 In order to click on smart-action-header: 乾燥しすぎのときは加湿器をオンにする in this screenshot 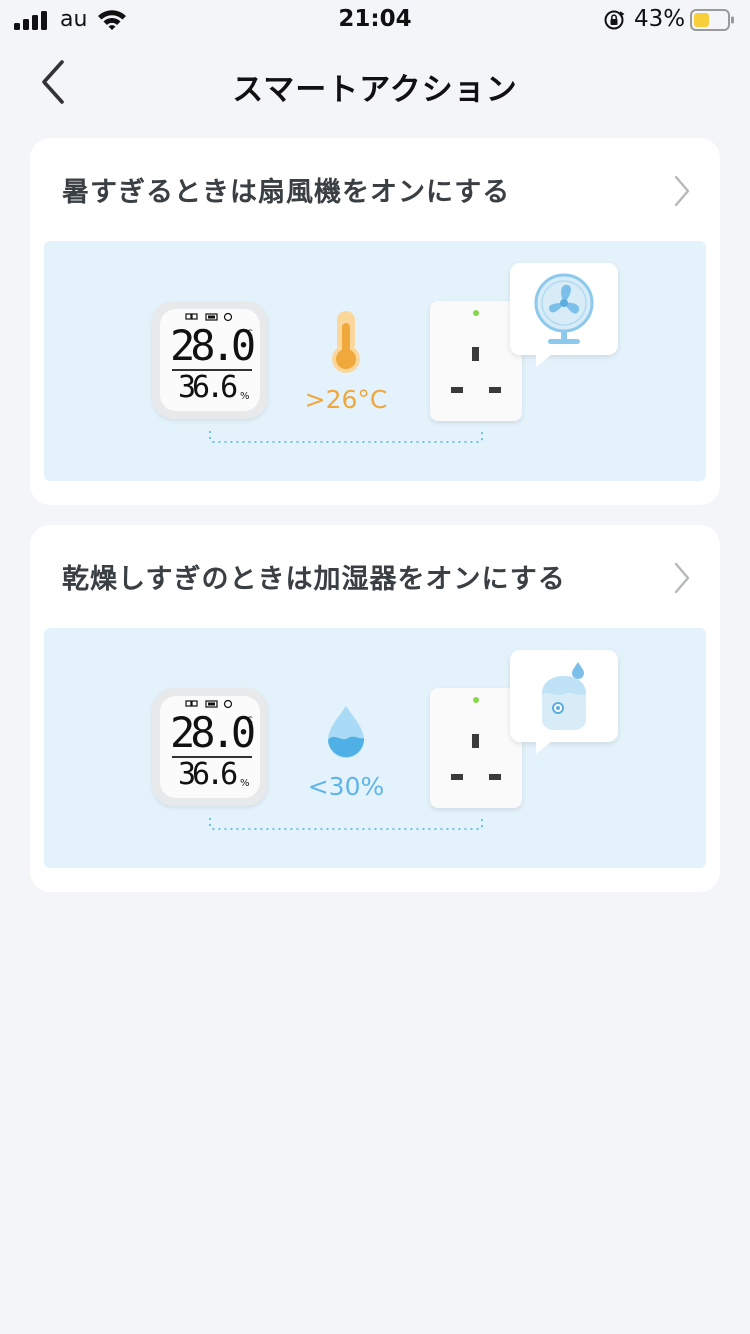, I will do `click(375, 576)`.